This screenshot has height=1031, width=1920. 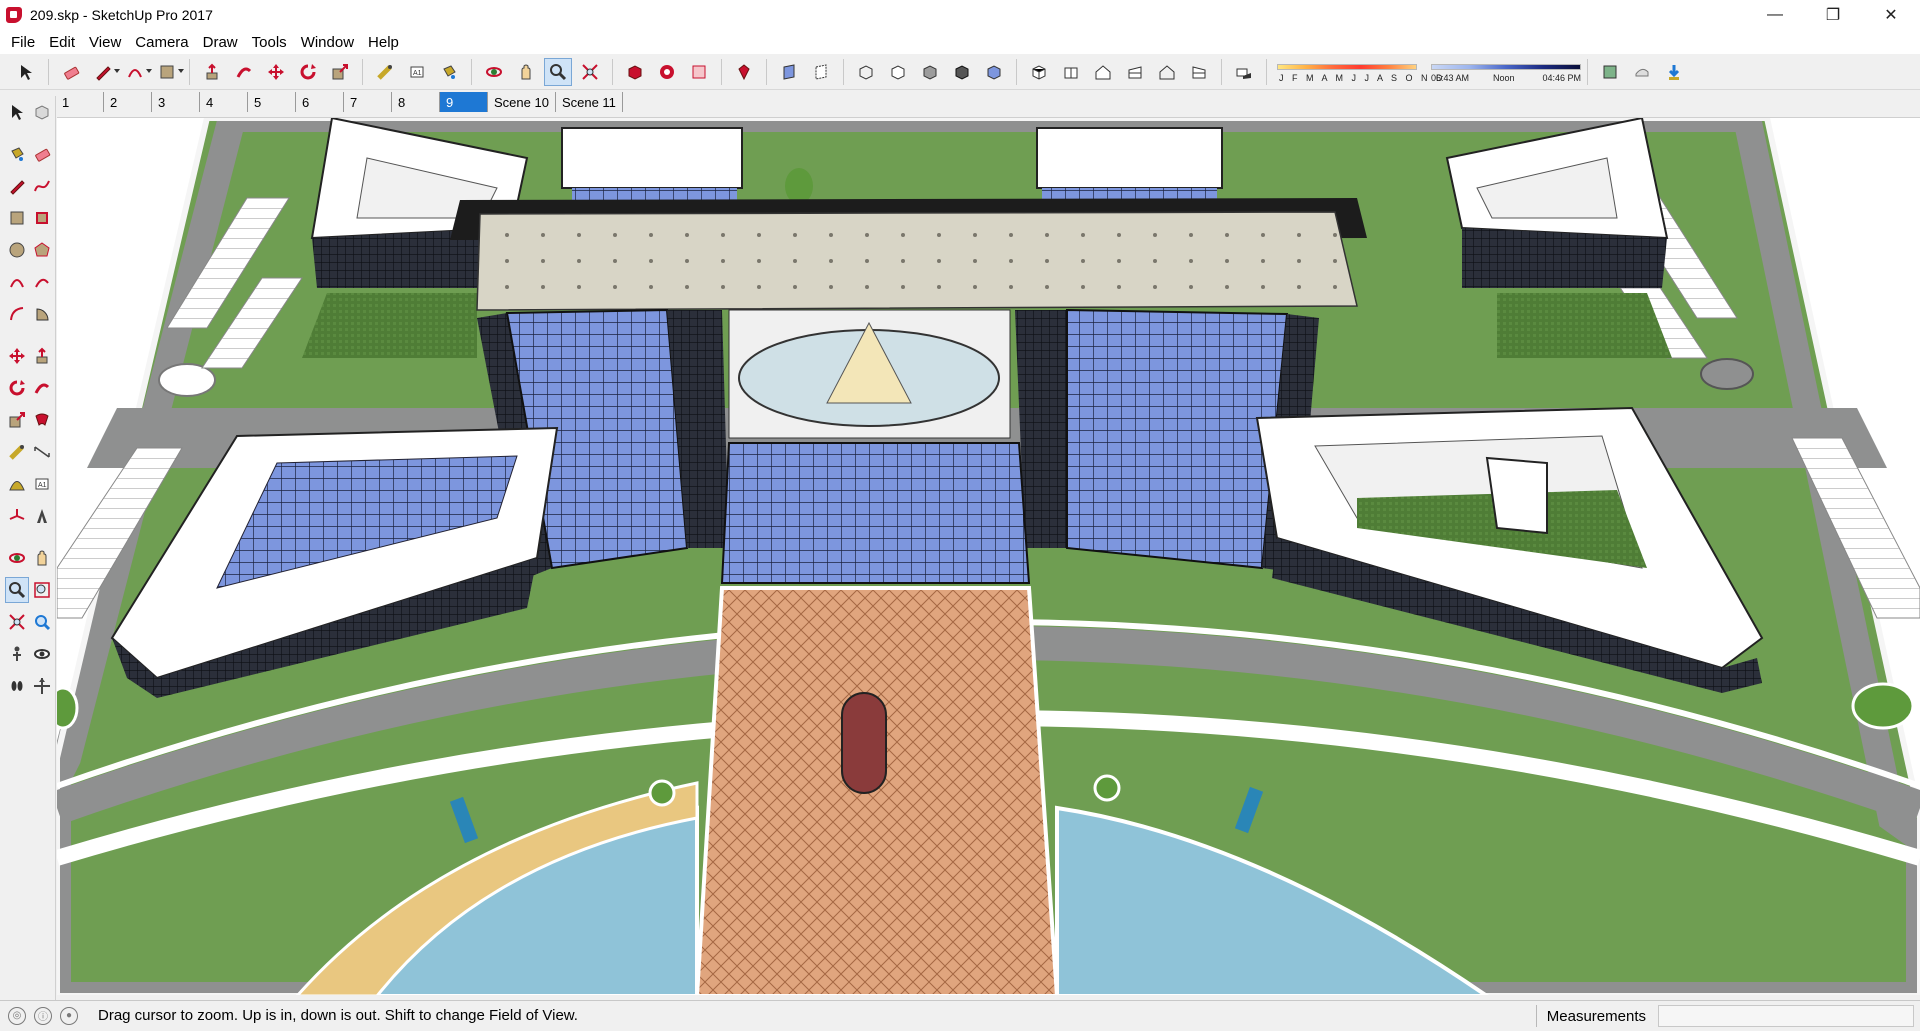 I want to click on back-view-button, so click(x=1167, y=72).